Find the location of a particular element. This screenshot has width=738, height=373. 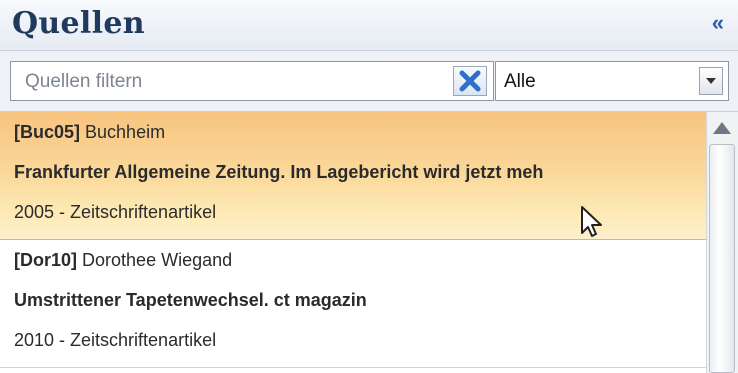

arrow-up-icon is located at coordinates (722, 128).